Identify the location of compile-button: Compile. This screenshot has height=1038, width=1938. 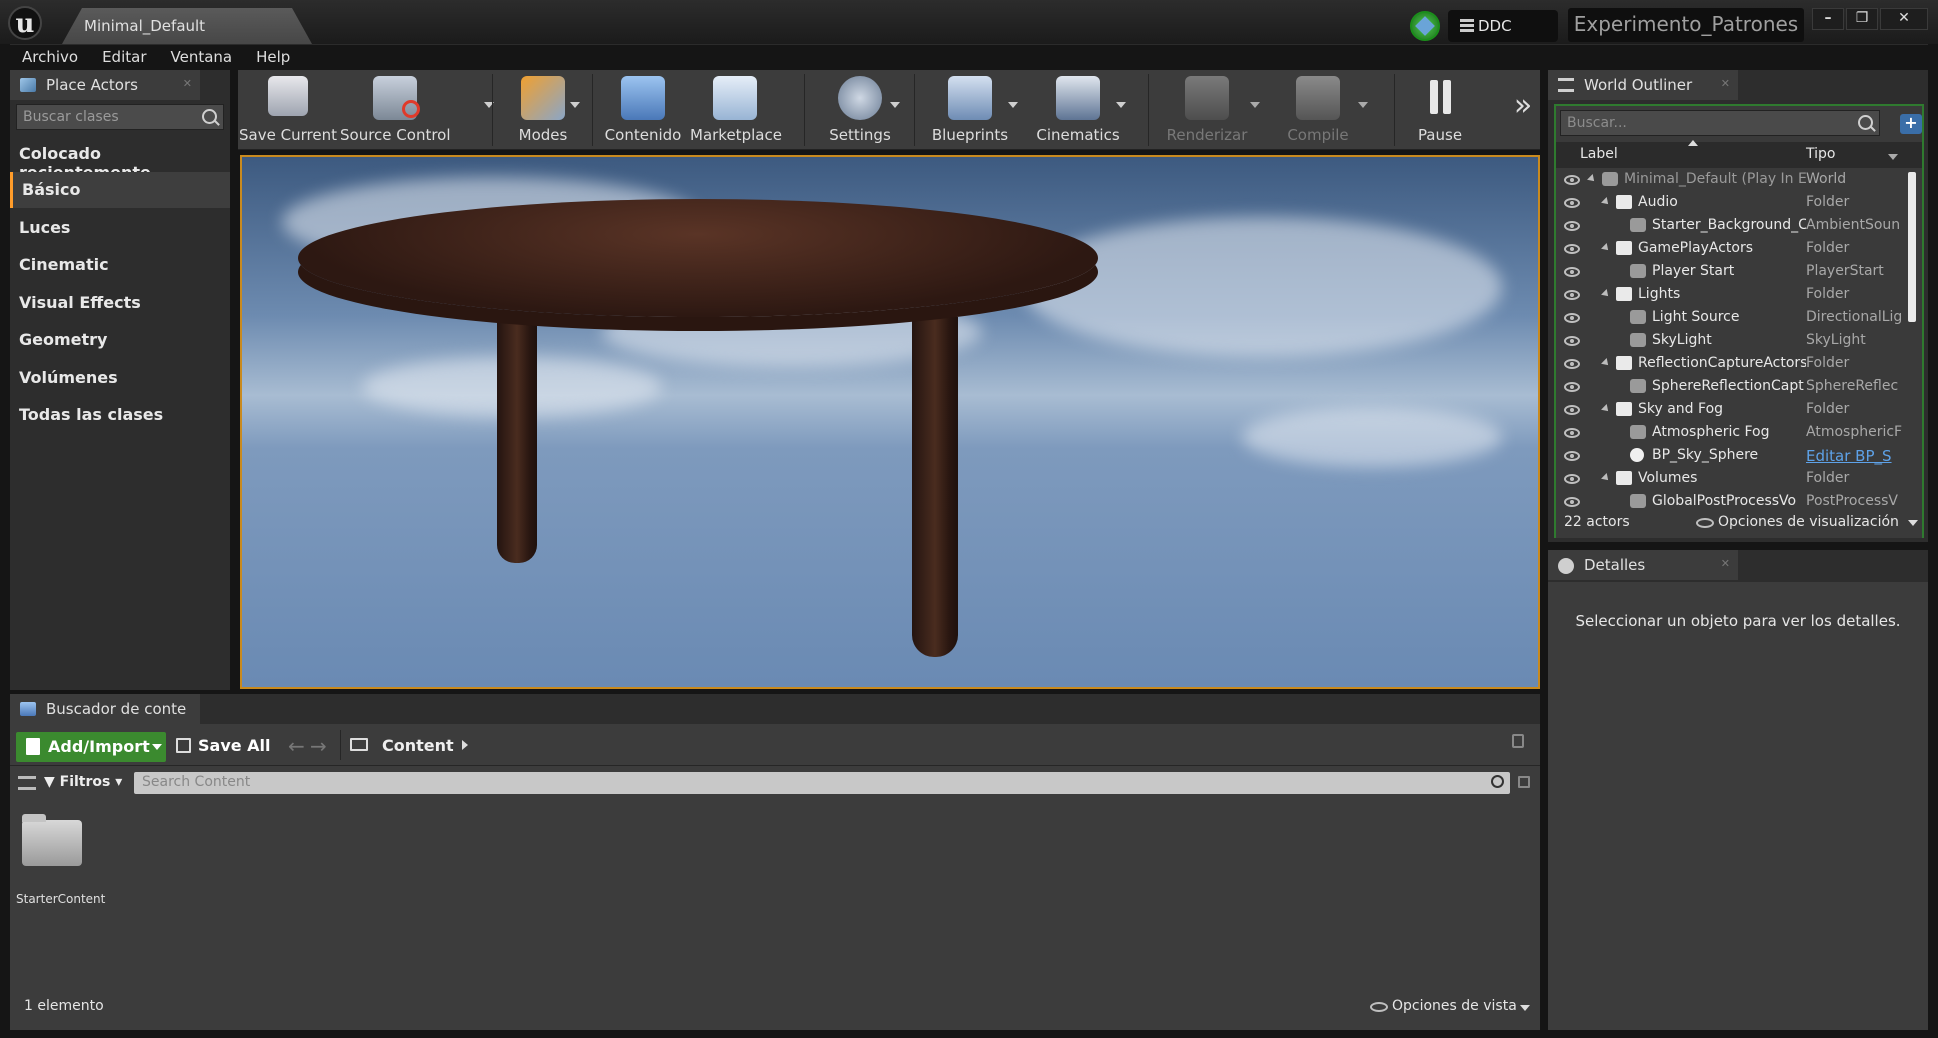
(1318, 110).